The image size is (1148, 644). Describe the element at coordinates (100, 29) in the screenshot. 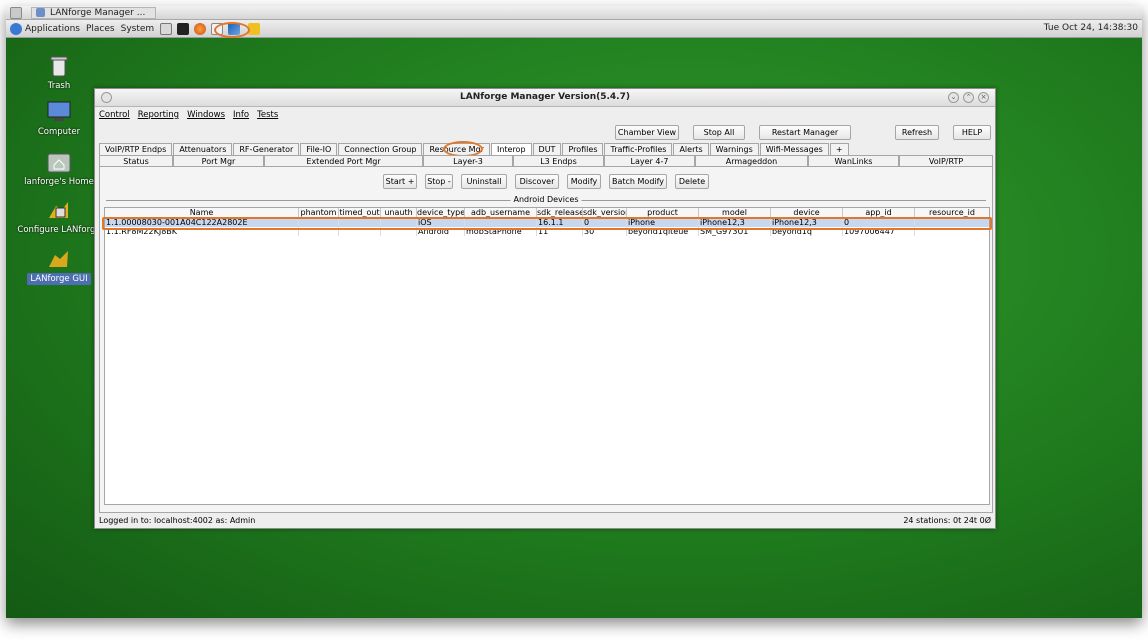

I see `panel-menu-places: Places` at that location.